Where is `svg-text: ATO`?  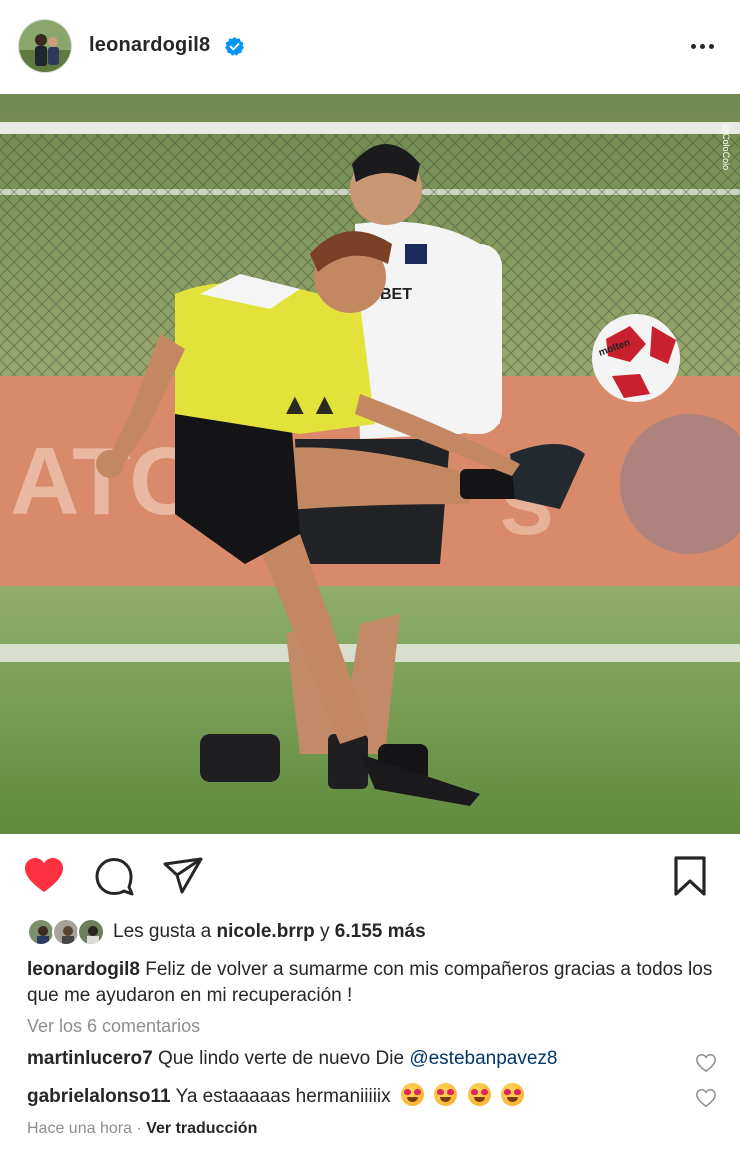
svg-text: ATO is located at coordinates (107, 481).